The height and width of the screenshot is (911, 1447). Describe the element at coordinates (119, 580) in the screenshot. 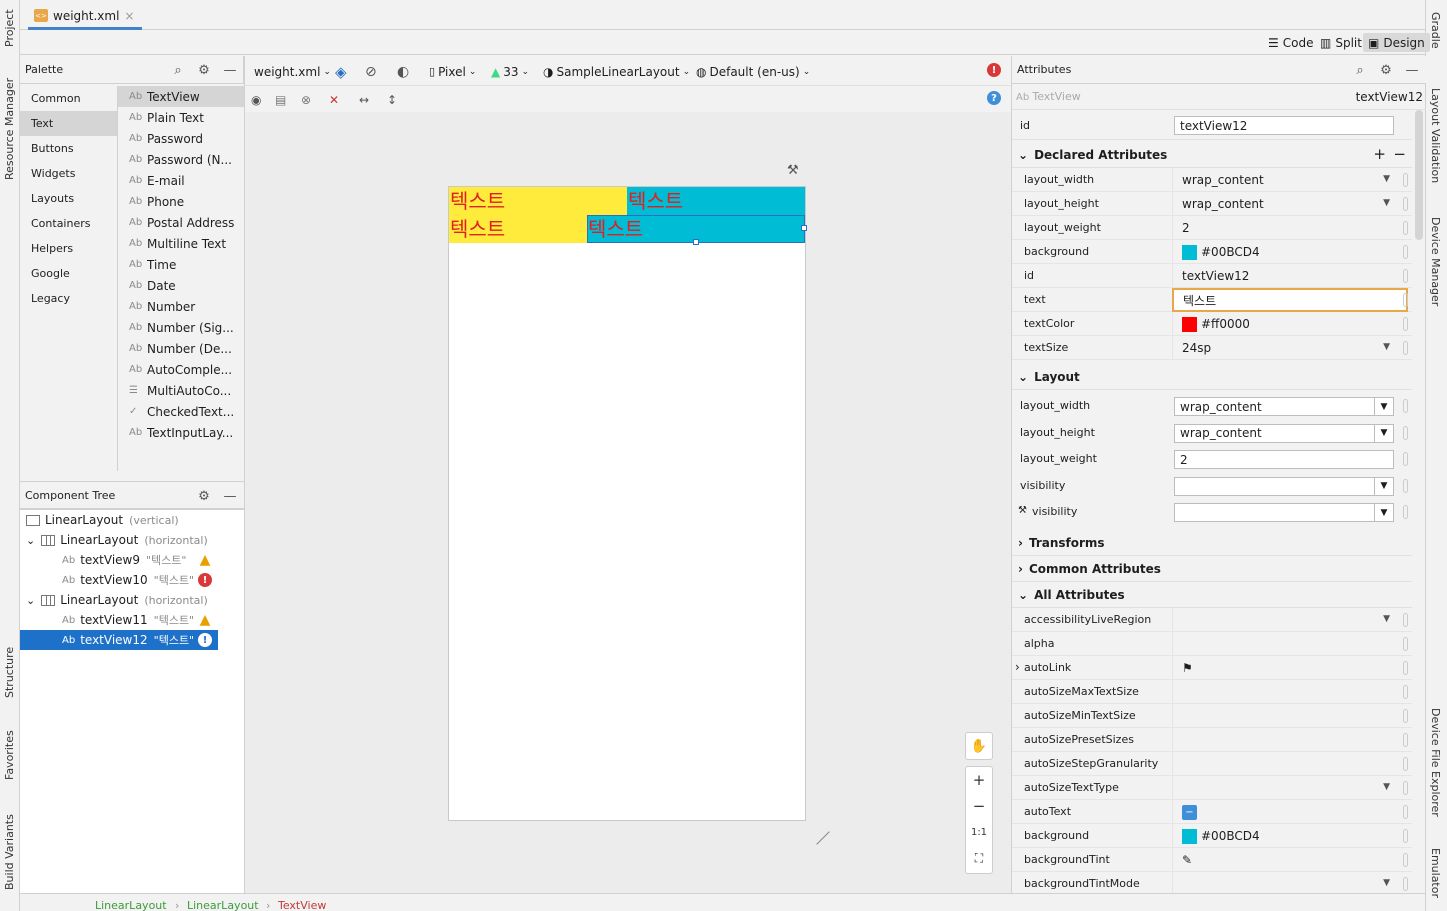

I see `tree-row-textview10: Ab textView10 "텍스트"!` at that location.